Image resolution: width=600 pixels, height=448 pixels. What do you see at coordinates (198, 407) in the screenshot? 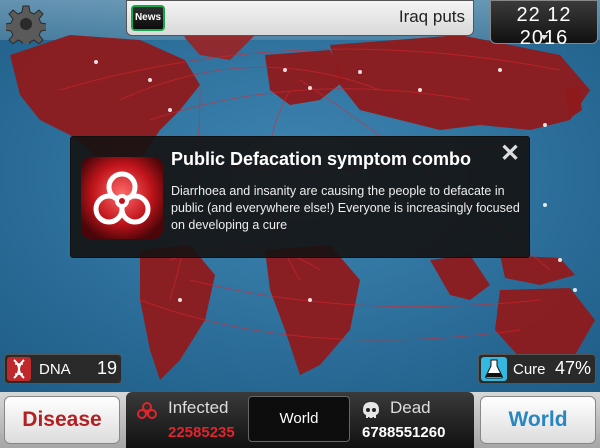
I see `infected-label: Infected` at bounding box center [198, 407].